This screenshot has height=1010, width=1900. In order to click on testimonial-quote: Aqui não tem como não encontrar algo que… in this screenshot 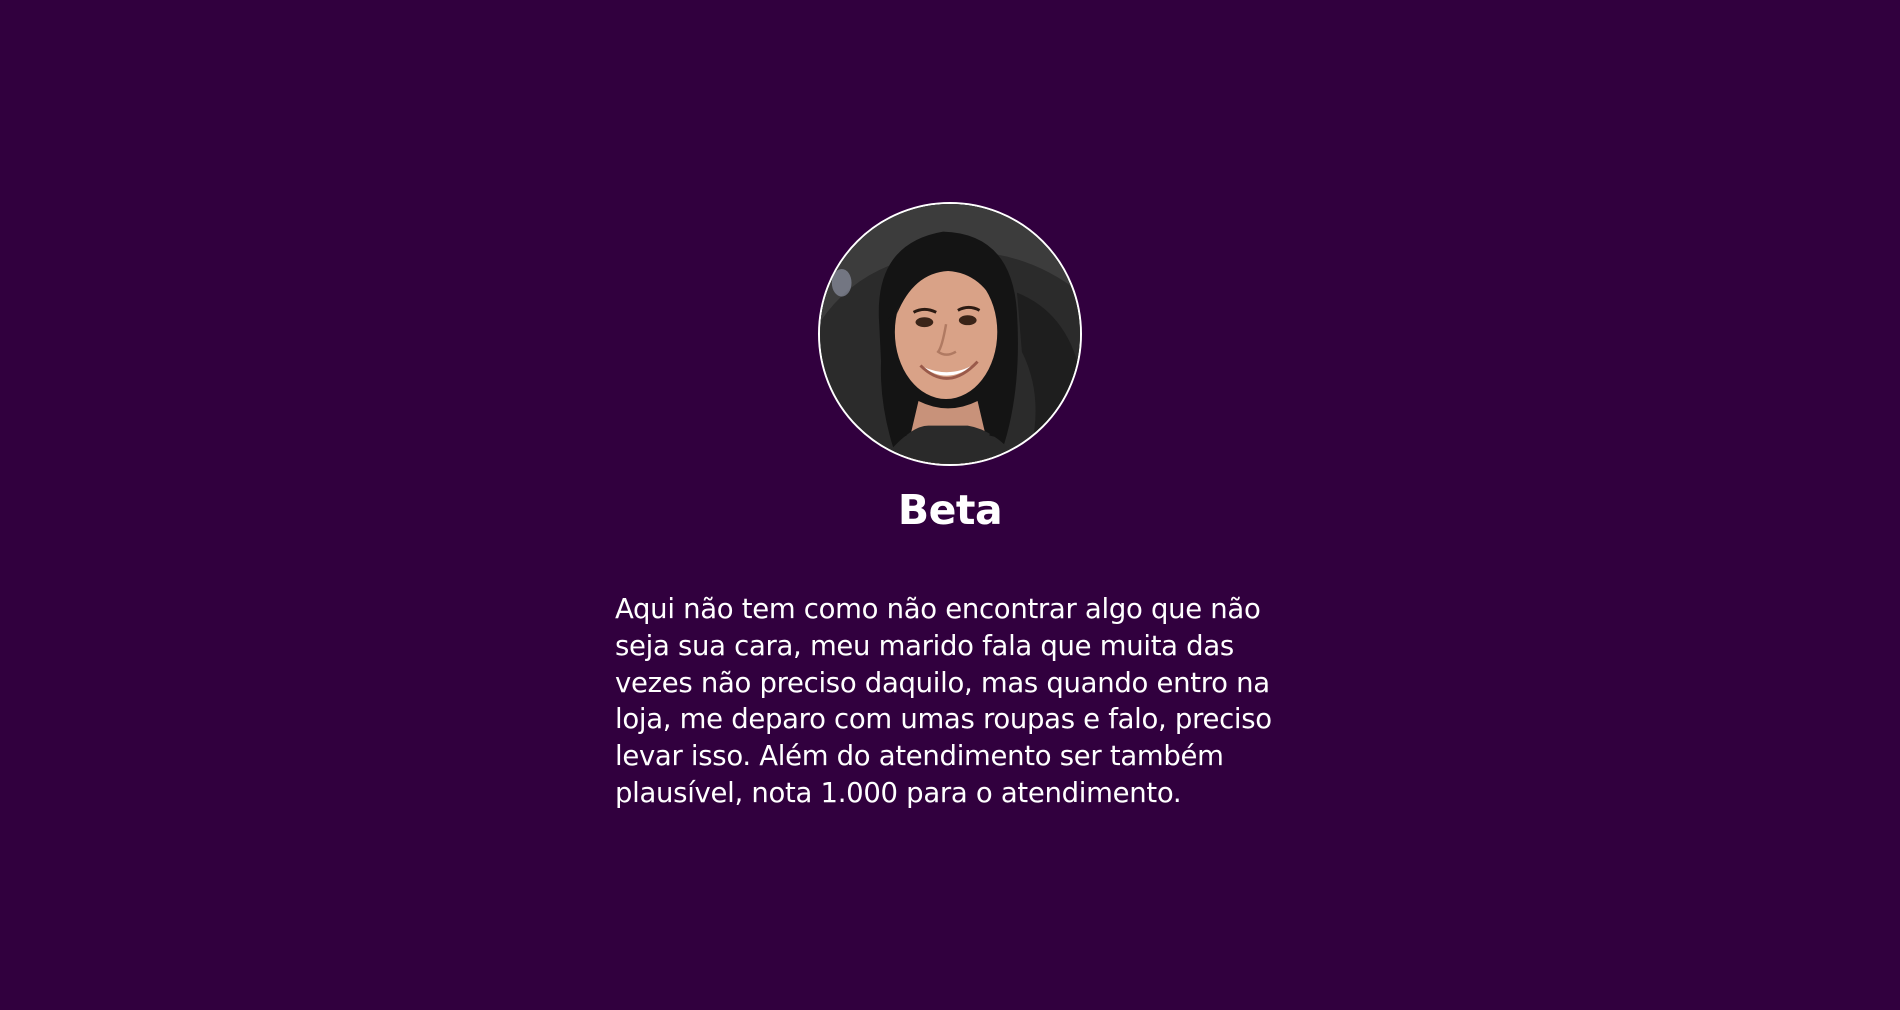, I will do `click(943, 701)`.